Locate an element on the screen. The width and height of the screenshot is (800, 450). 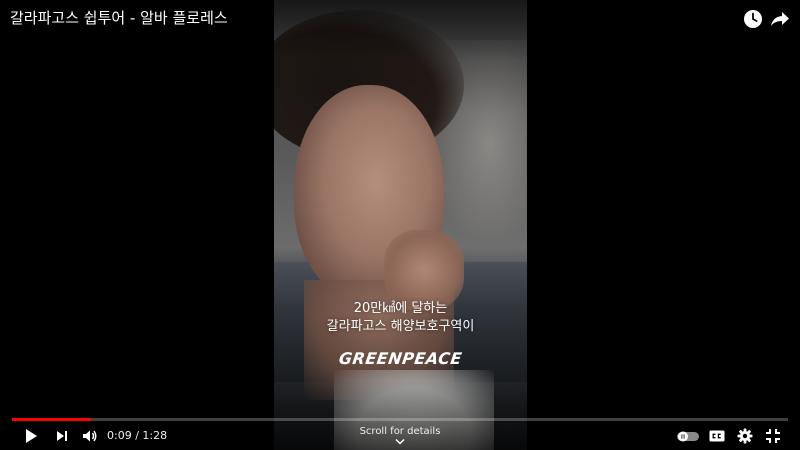
caption-line-2: 갈라파고스 해양보호구역이 is located at coordinates (400, 326).